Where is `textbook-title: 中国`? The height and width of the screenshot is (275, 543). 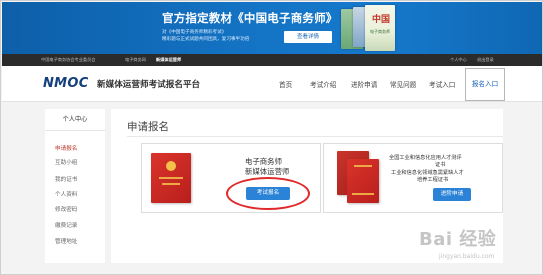
textbook-title: 中国 is located at coordinates (381, 20).